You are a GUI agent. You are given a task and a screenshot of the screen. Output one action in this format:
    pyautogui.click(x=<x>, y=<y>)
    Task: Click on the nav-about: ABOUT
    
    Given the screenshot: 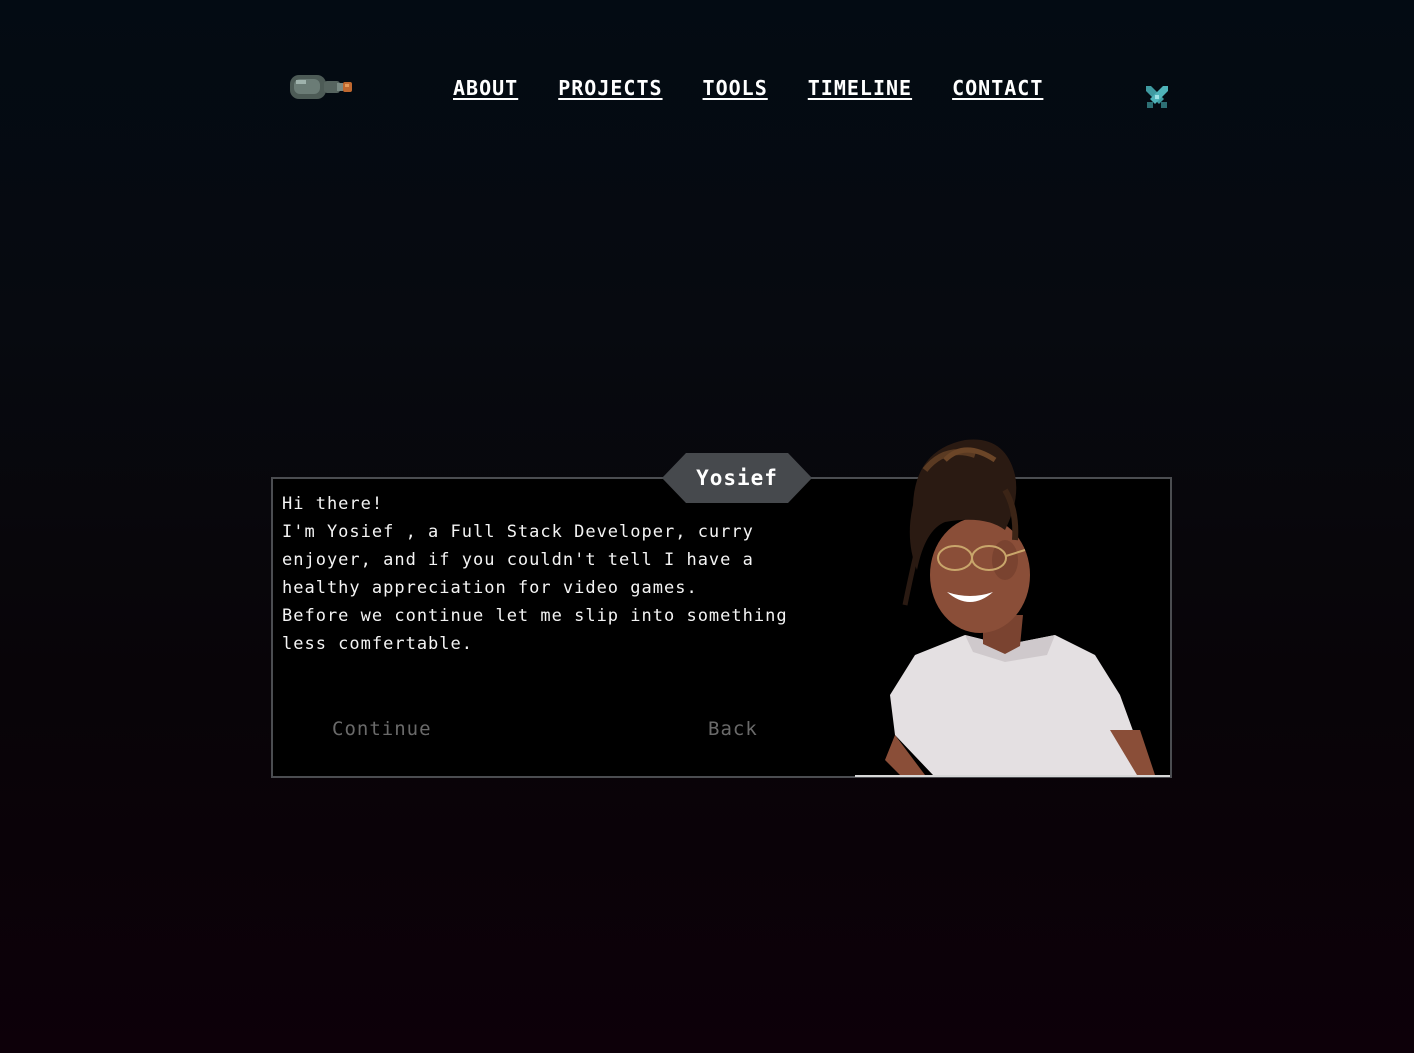 What is the action you would take?
    pyautogui.click(x=485, y=88)
    